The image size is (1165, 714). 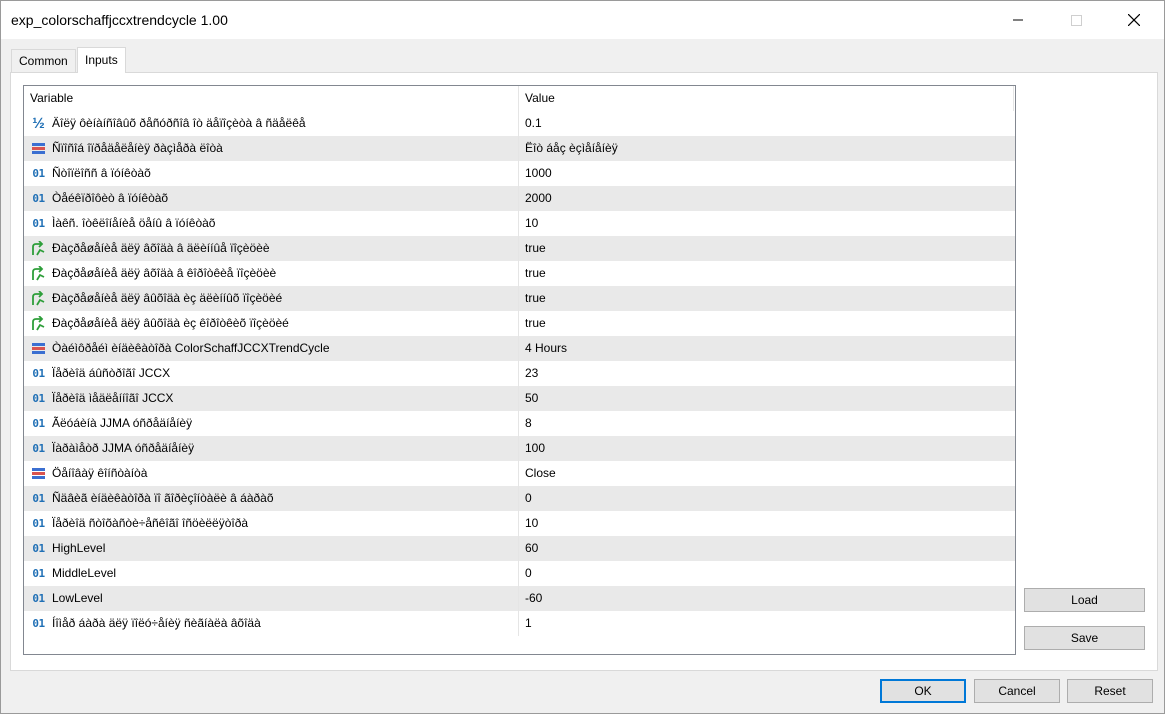 What do you see at coordinates (150, 523) in the screenshot?
I see `variable-name: Ïåðèîä ñòîõàñòè÷åñêîãî îñöèëëÿòîðà` at bounding box center [150, 523].